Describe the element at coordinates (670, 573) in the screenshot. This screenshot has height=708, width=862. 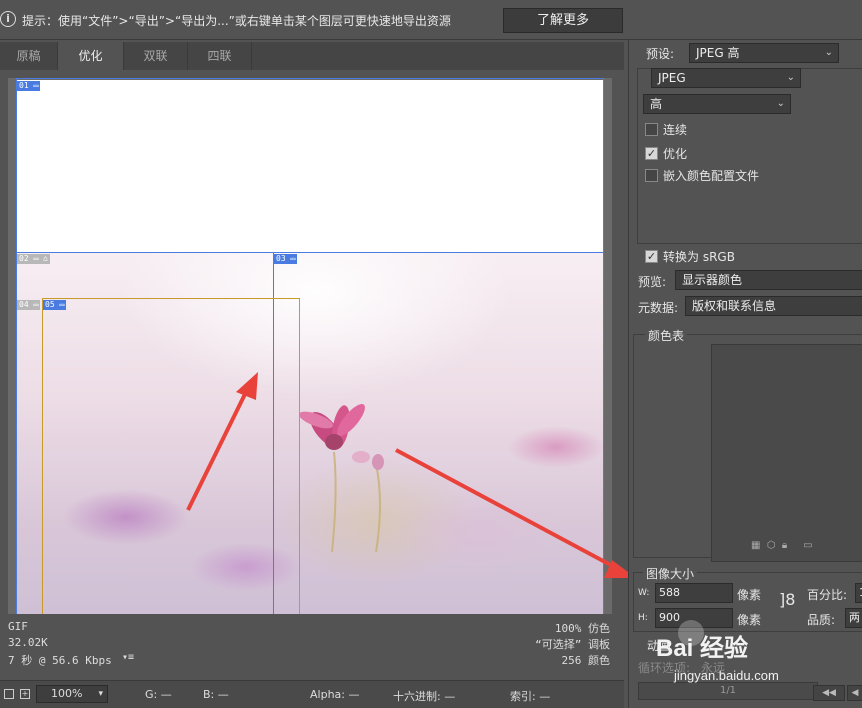
I see `image-size-title: 图像大小` at that location.